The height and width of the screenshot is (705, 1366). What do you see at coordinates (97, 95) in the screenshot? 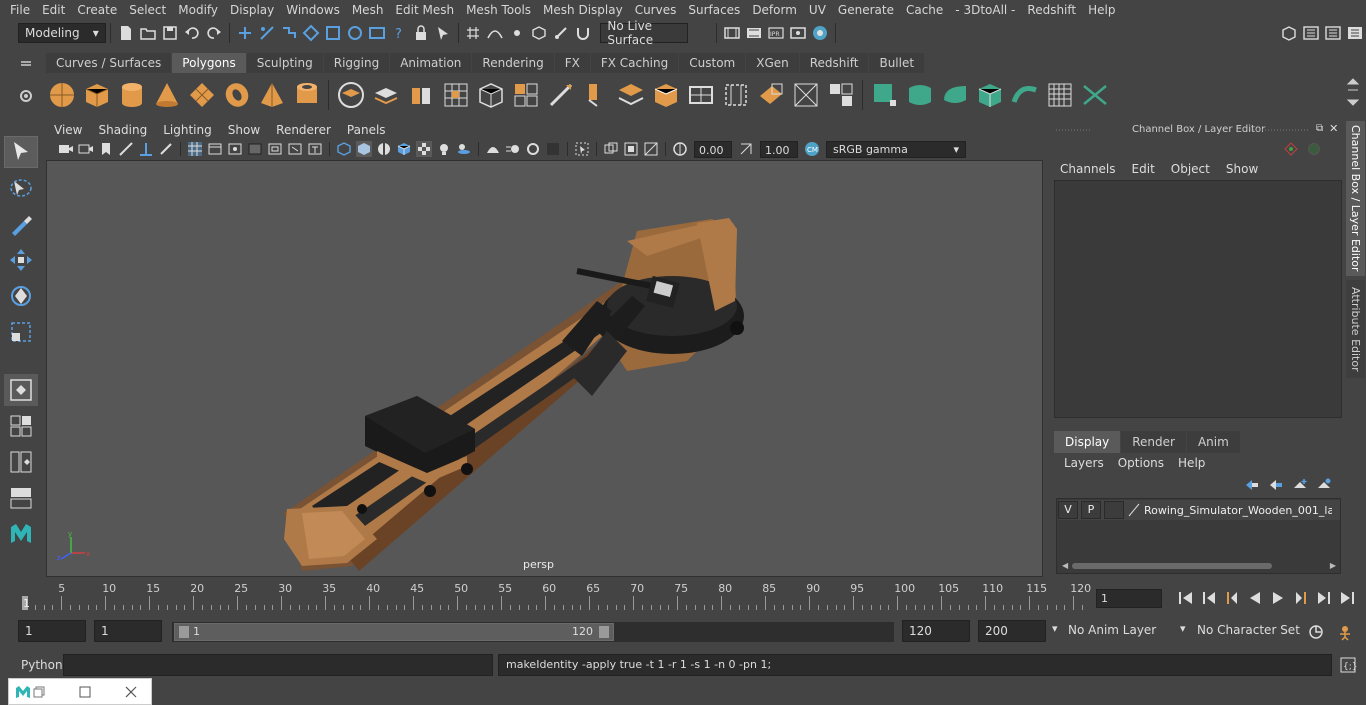
I see `poly-cube-icon` at bounding box center [97, 95].